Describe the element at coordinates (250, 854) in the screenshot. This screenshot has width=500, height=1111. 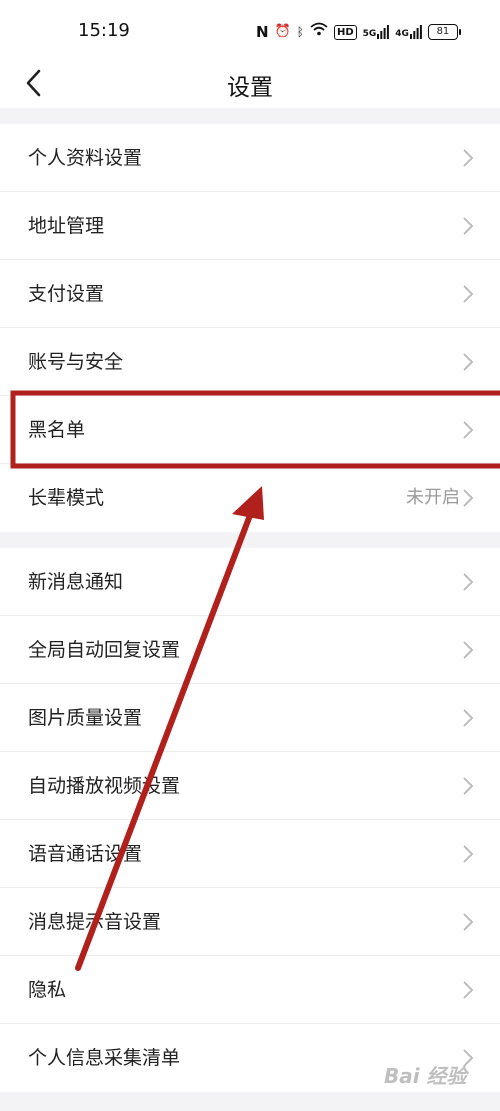
I see `row-voice-call-settings: 语音通话设置` at that location.